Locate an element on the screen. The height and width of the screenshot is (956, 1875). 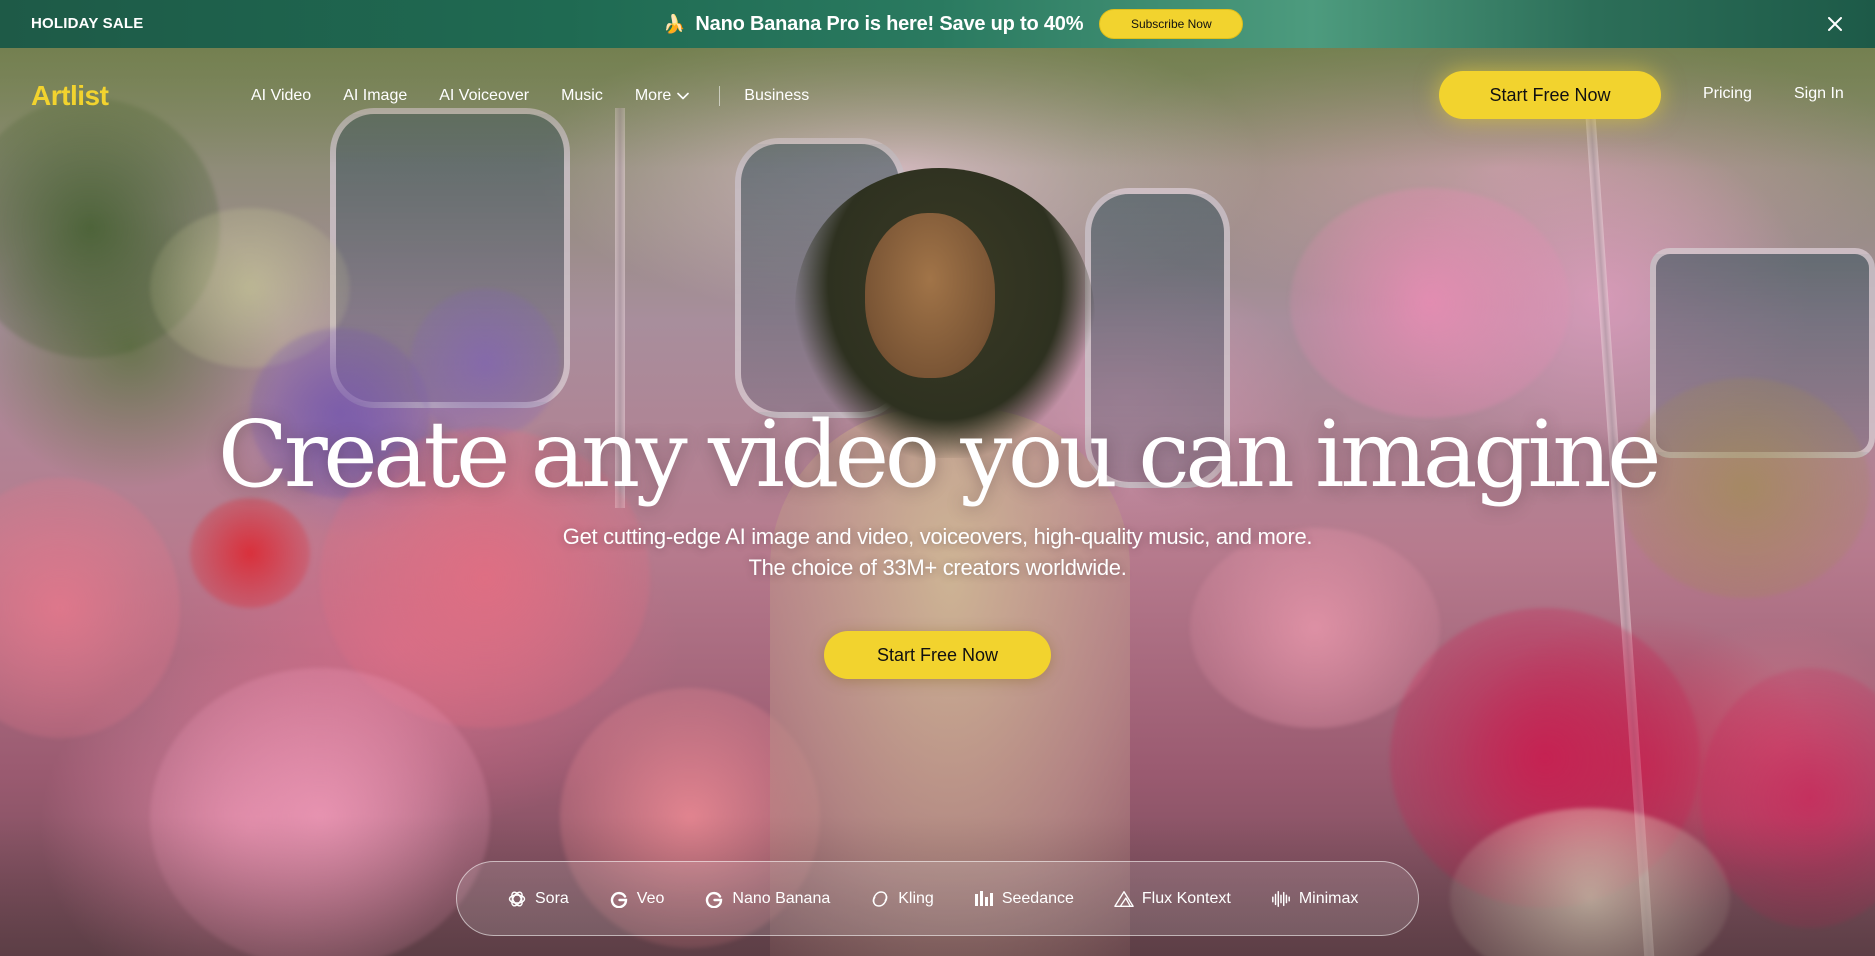
woman-face is located at coordinates (930, 295).